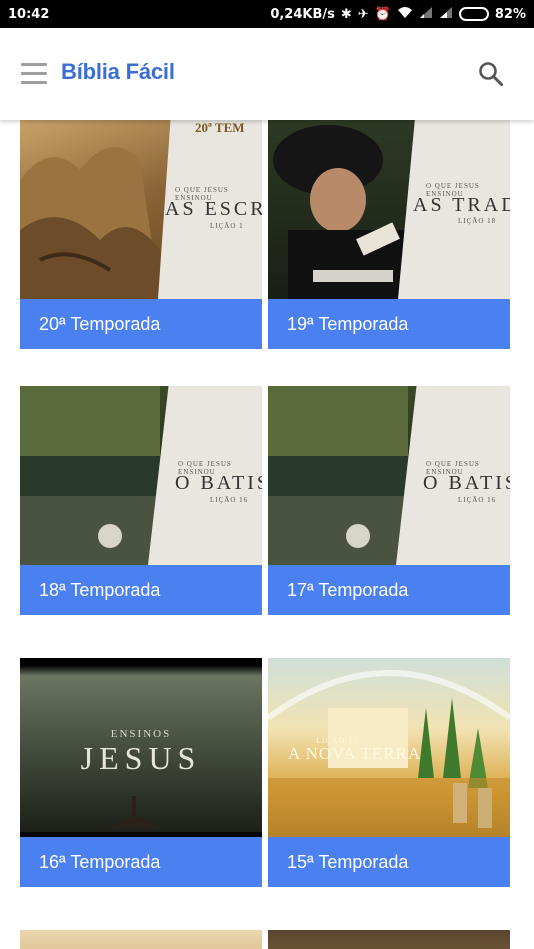 The height and width of the screenshot is (949, 534). What do you see at coordinates (227, 226) in the screenshot?
I see `thumb-lesson-text: LIÇÃO 1` at bounding box center [227, 226].